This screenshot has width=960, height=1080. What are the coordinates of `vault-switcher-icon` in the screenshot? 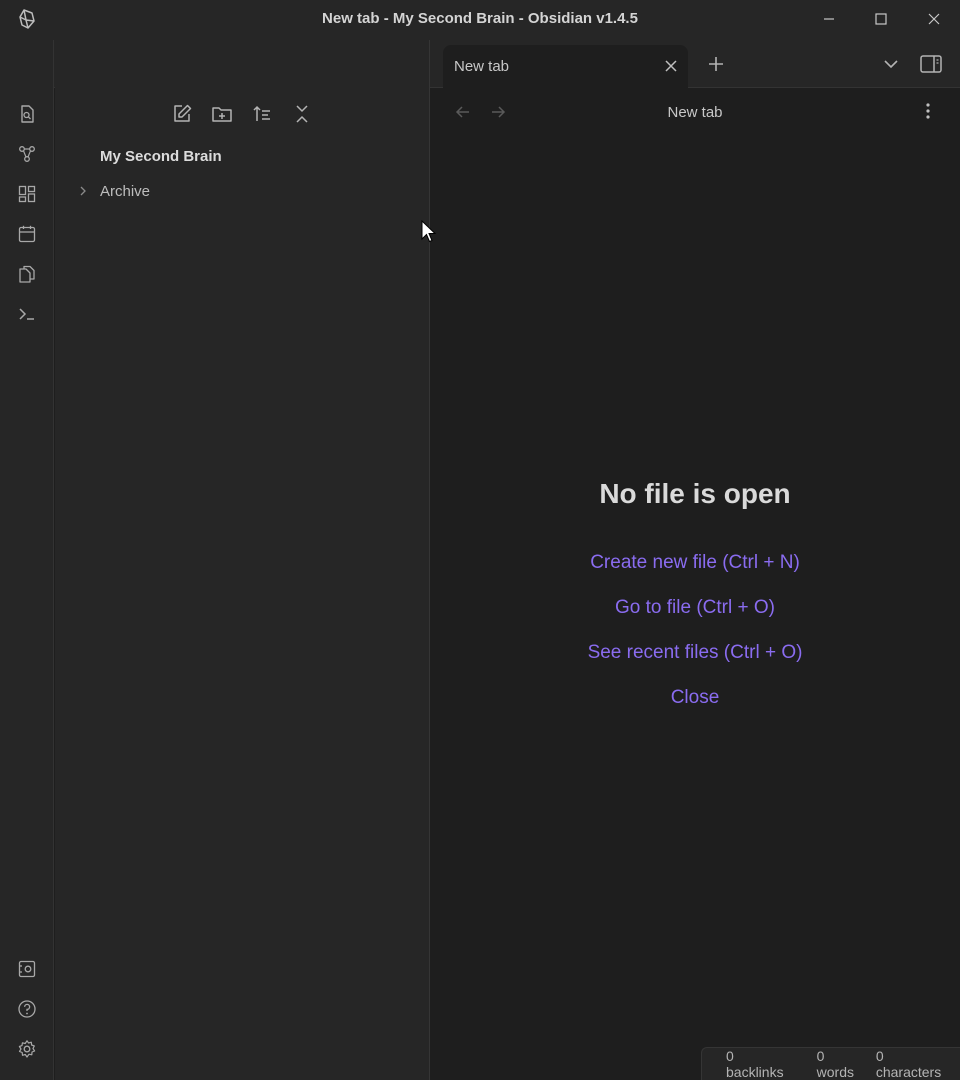 It's located at (27, 969).